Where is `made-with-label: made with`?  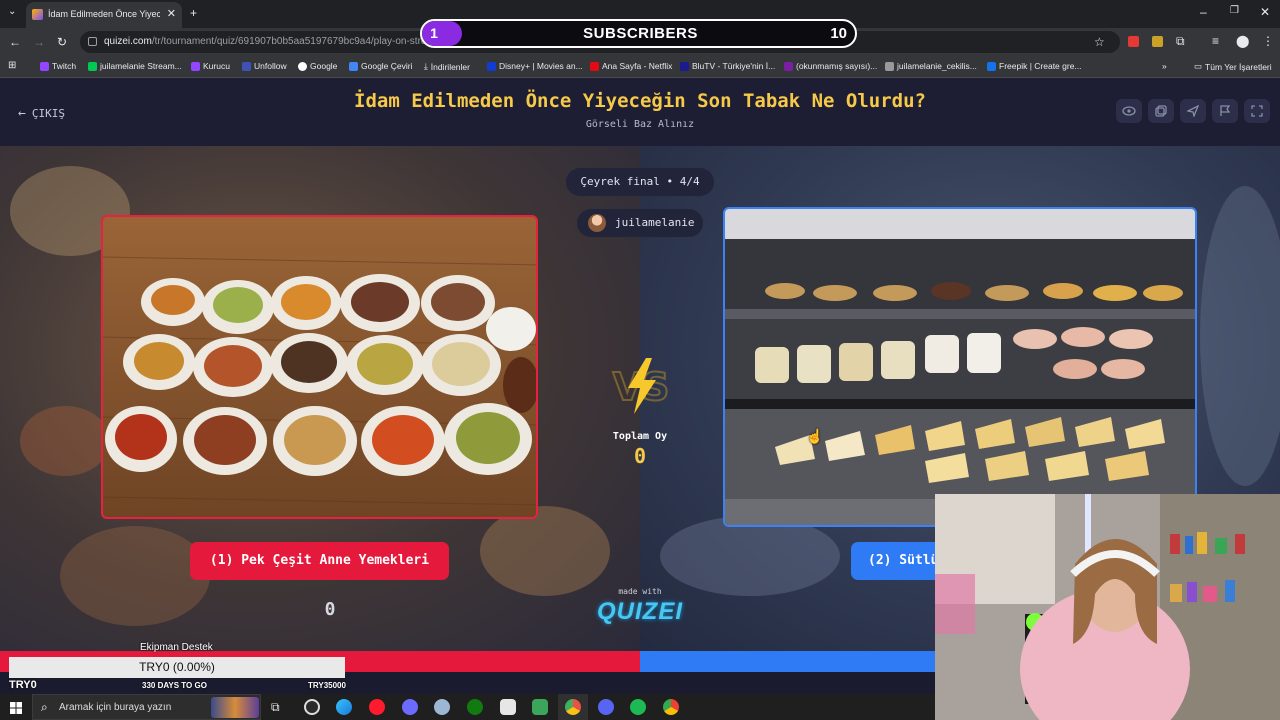
made-with-label: made with is located at coordinates (640, 591).